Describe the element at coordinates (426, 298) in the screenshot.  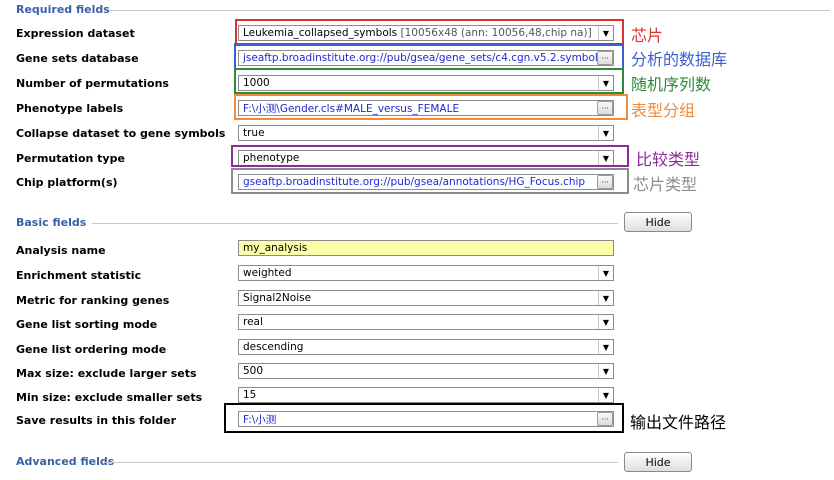
I see `metric-ranking-select: Signal2Noise ▼` at that location.